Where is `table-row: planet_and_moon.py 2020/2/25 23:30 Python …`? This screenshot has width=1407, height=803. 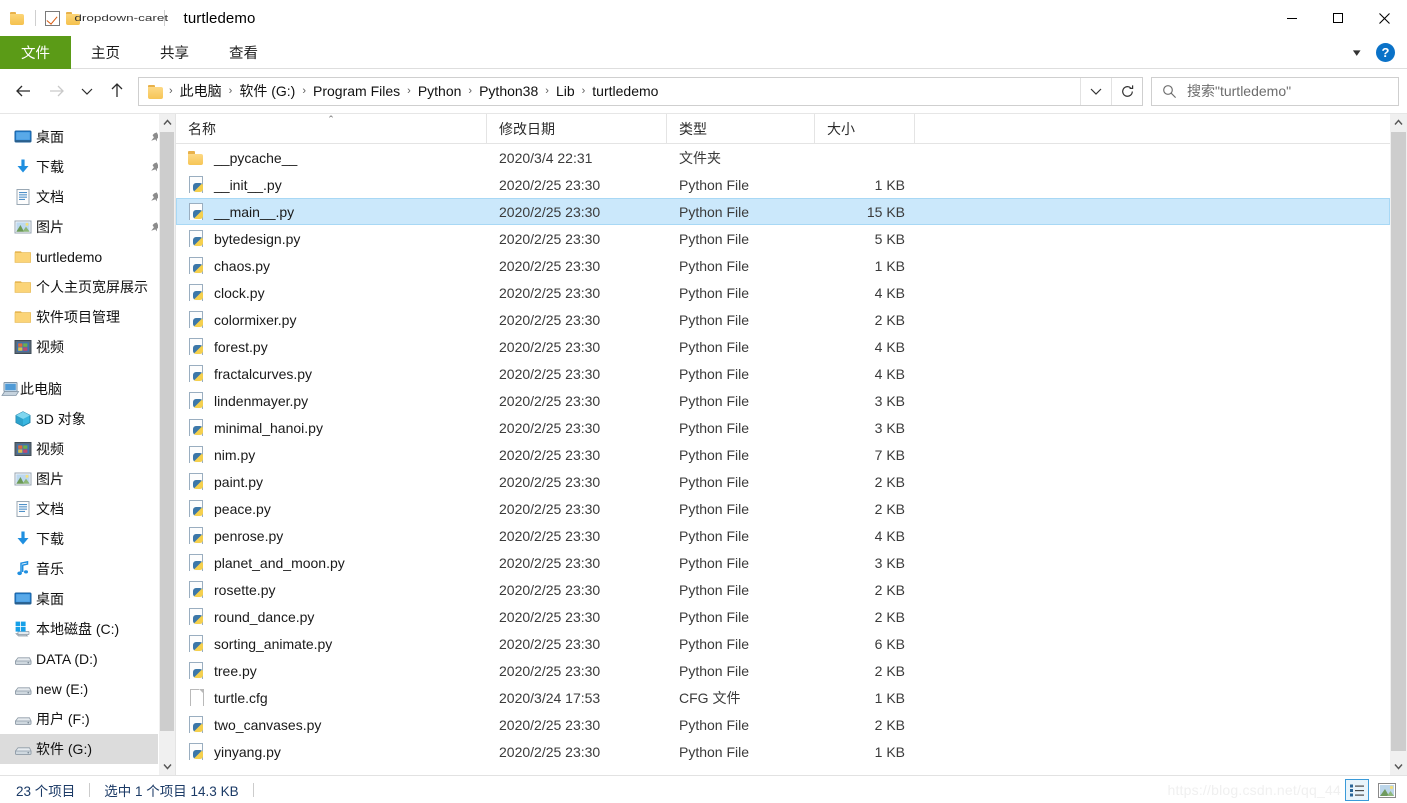 table-row: planet_and_moon.py 2020/2/25 23:30 Python … is located at coordinates (783, 562).